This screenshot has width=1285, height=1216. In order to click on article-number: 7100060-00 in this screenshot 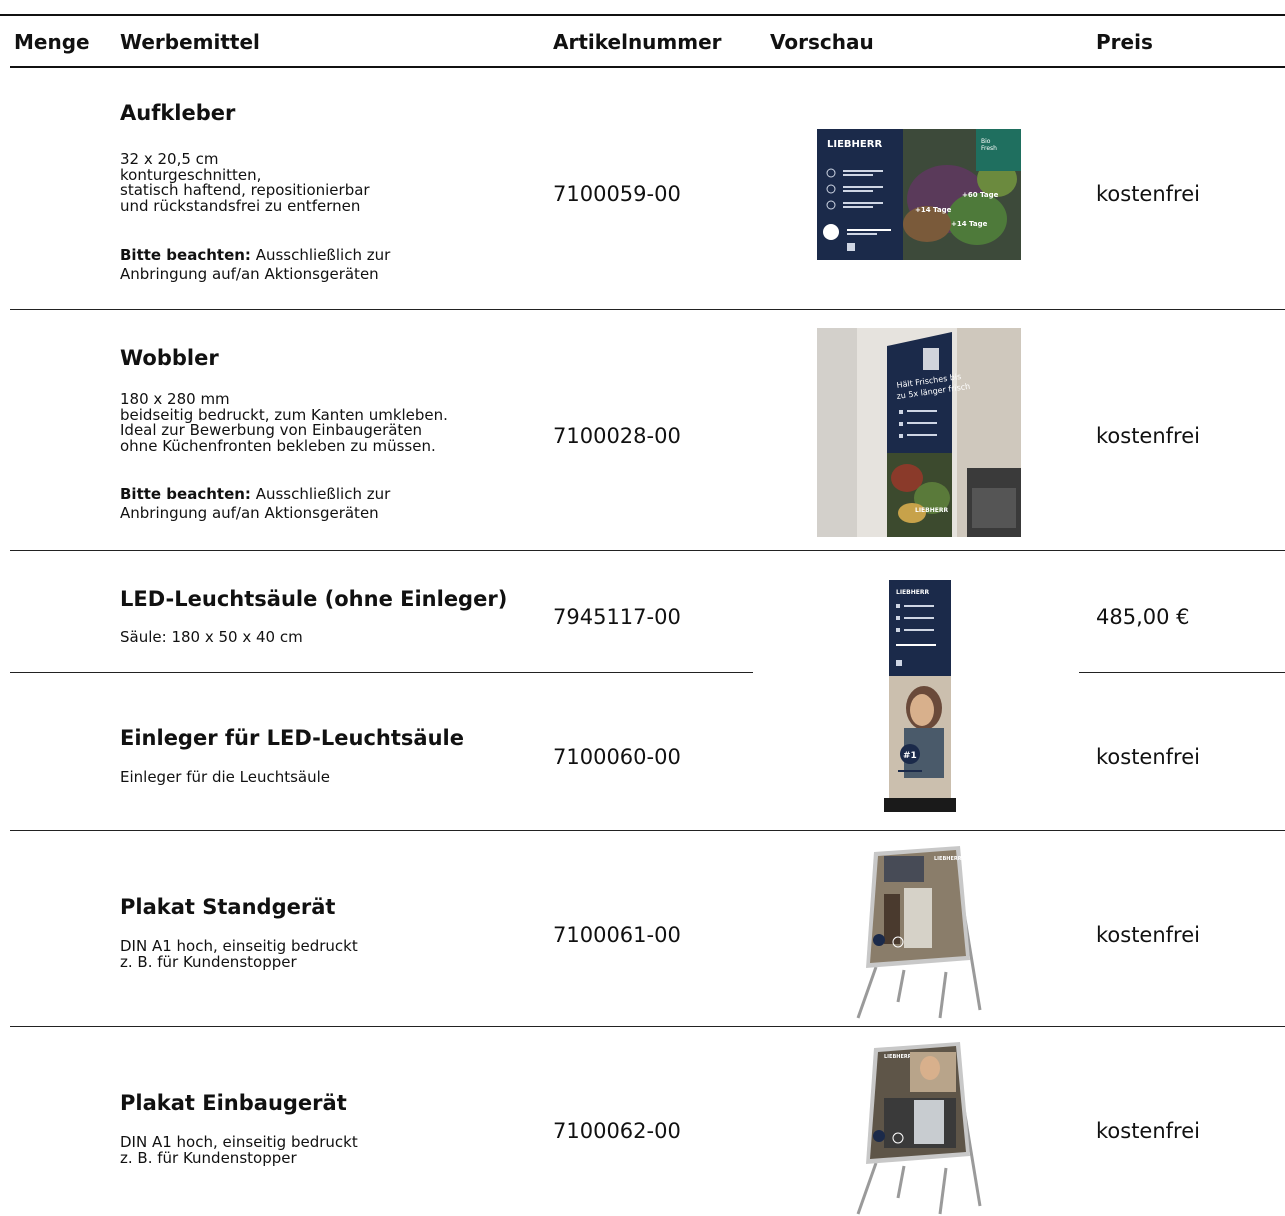, I will do `click(617, 757)`.